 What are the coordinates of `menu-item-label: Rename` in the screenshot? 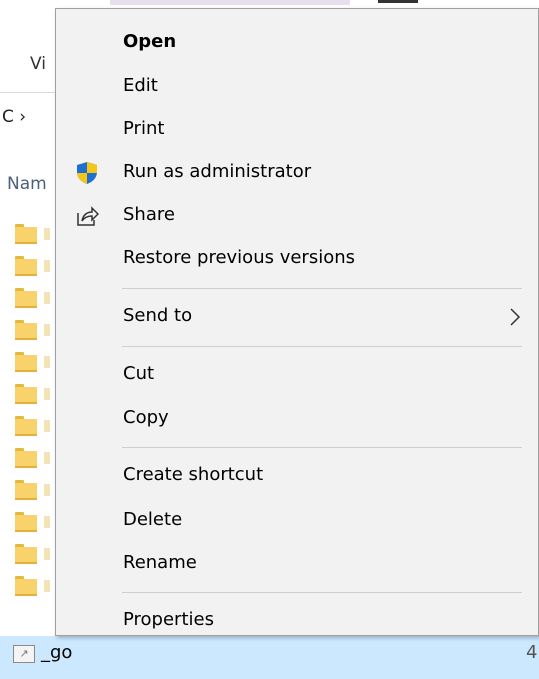 It's located at (160, 562).